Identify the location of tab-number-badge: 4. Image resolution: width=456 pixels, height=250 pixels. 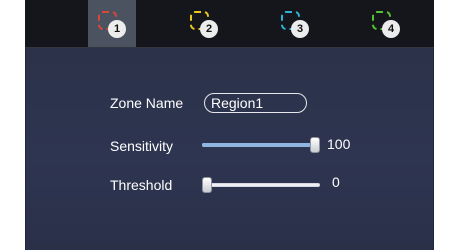
(391, 29).